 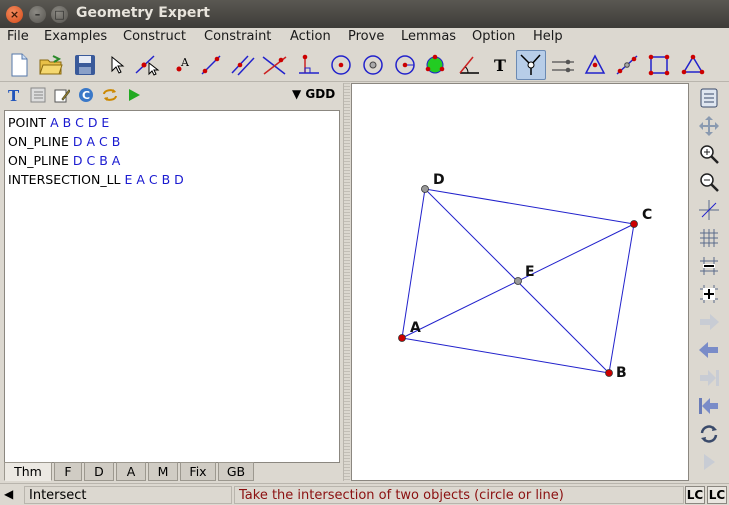 I want to click on construct-c-icon: C, so click(x=86, y=95).